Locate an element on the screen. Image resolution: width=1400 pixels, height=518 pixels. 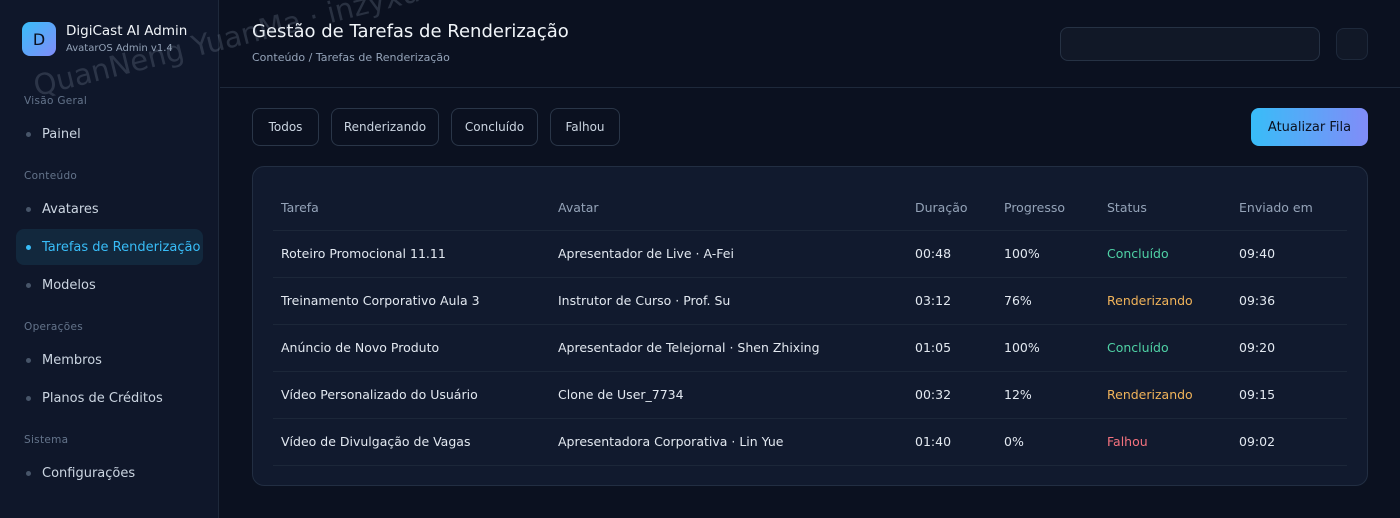
sidebar-item-label: Planos de Créditos is located at coordinates (102, 398).